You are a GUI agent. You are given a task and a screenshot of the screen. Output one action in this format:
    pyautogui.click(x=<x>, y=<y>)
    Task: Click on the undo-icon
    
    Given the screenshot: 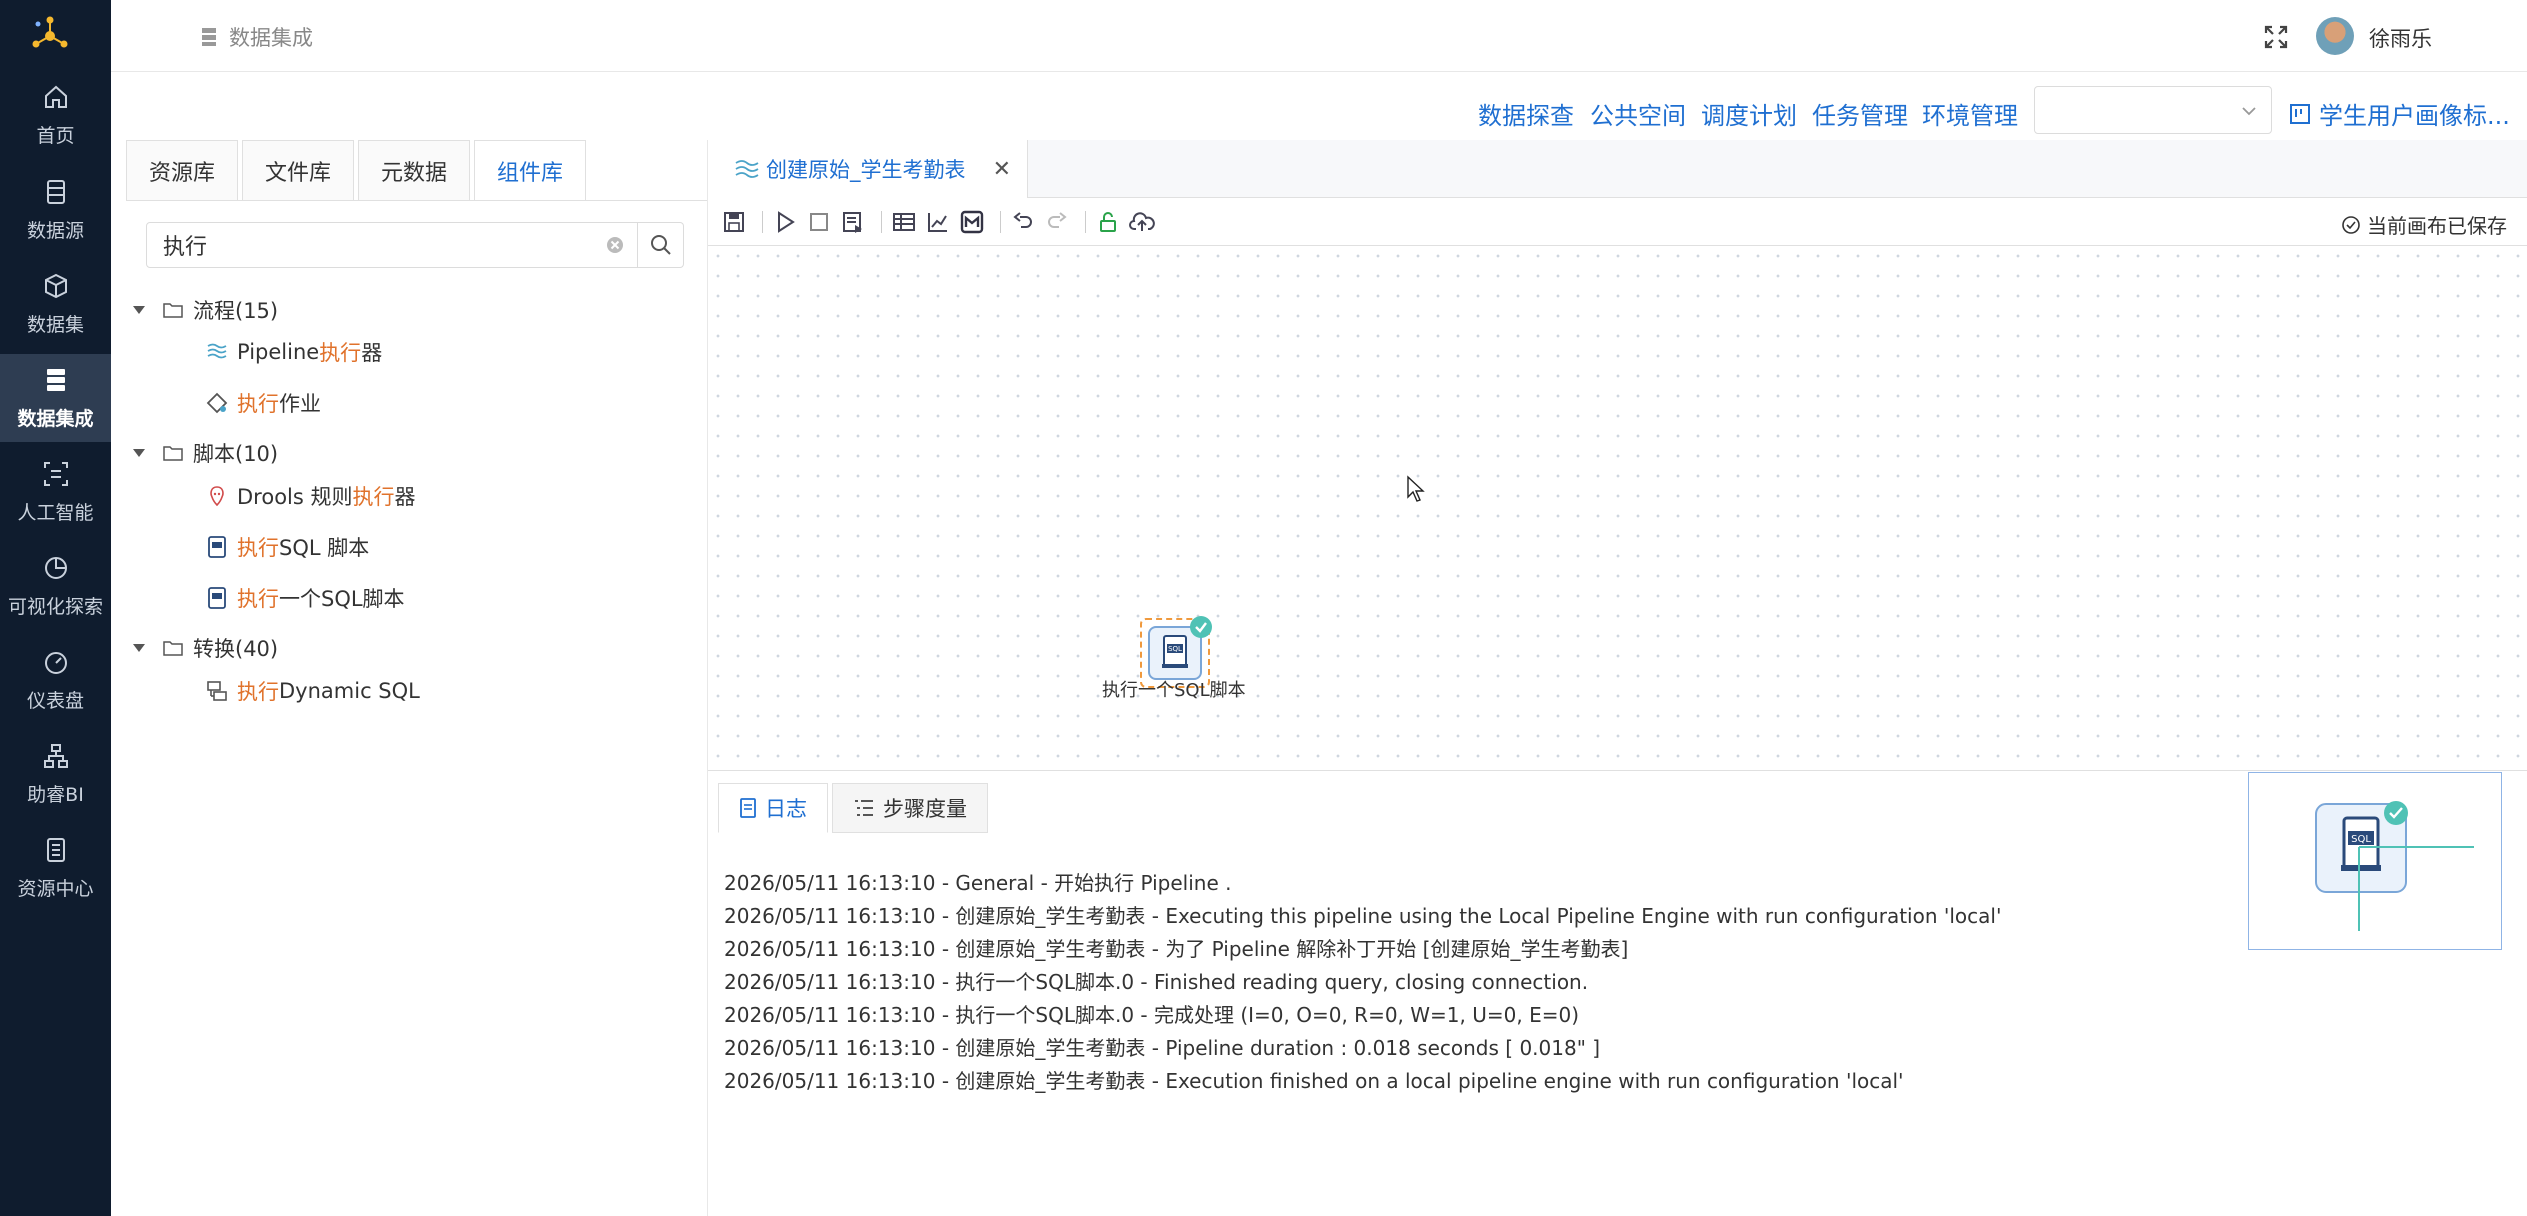 What is the action you would take?
    pyautogui.click(x=1022, y=219)
    